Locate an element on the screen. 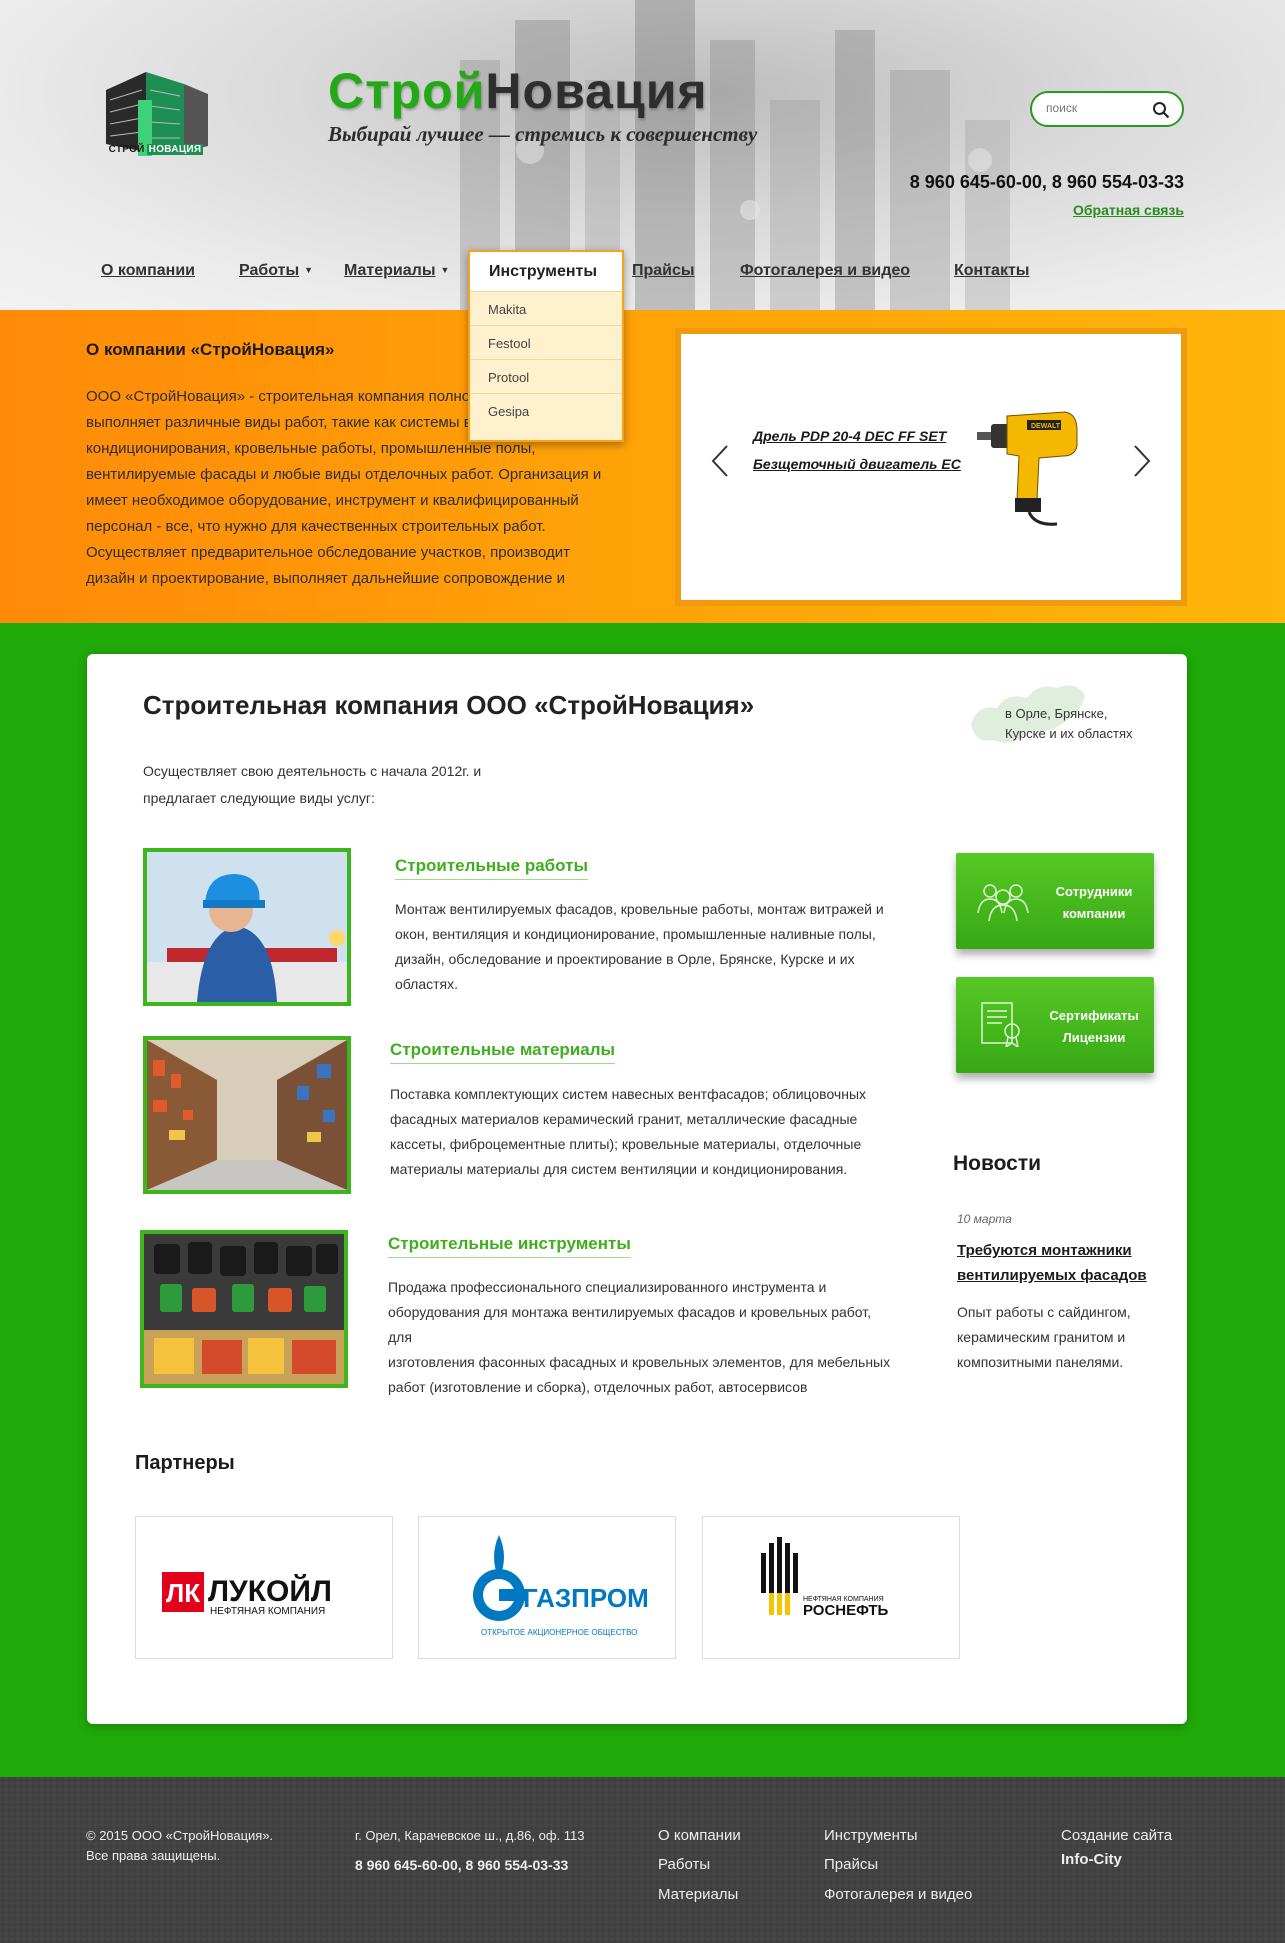 The width and height of the screenshot is (1285, 1943). partner-gazprom: ГАЗПРОМ ОТКРЫТОЕ АКЦИОНЕРНОЕ ОБЩЕСТВО is located at coordinates (547, 1587).